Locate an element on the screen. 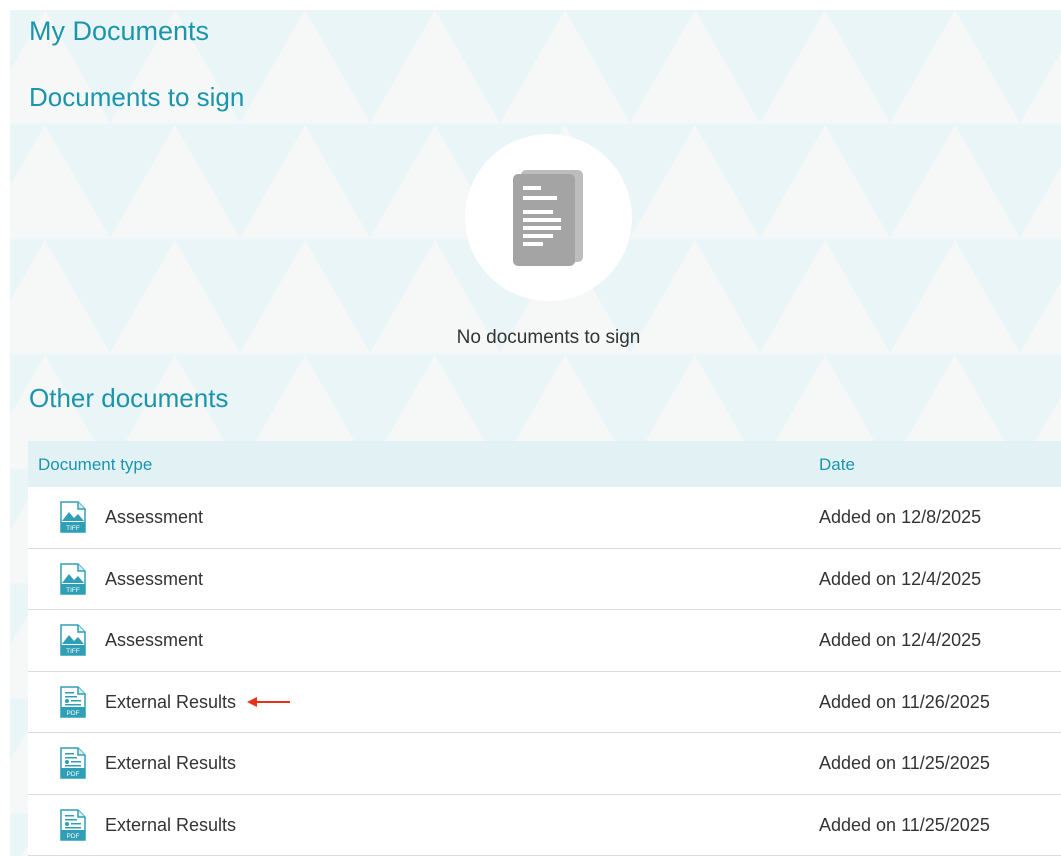 The width and height of the screenshot is (1061, 856). empty-state-circle is located at coordinates (548, 217).